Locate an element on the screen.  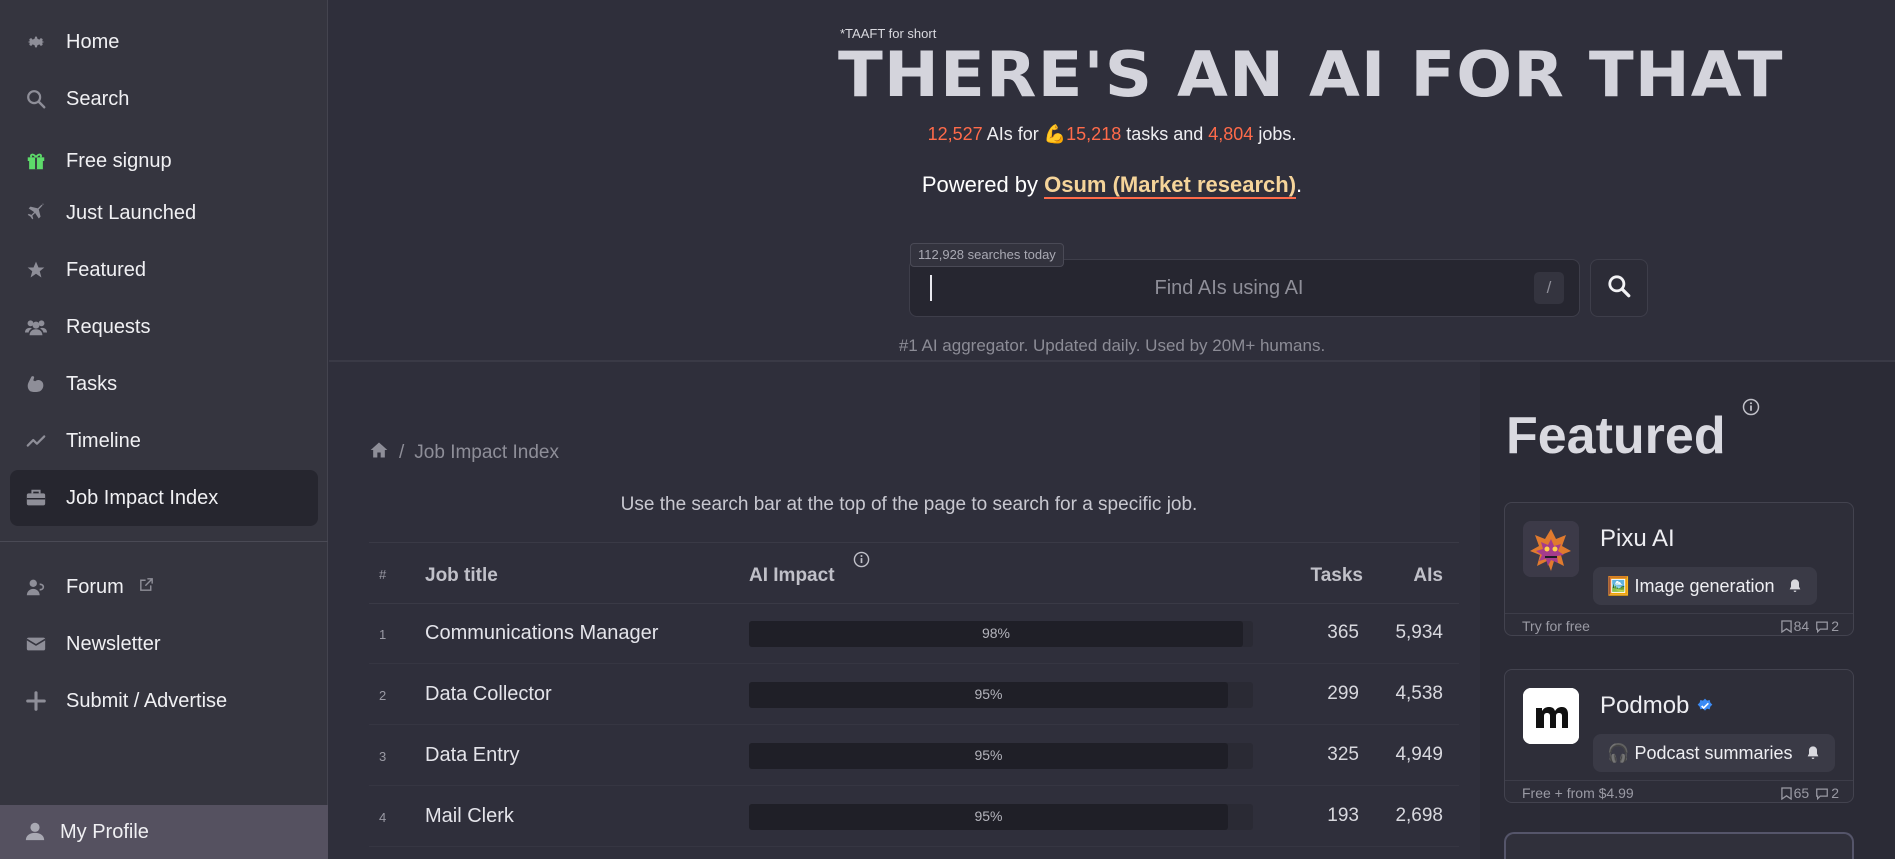
sidebar-item-job-impact-index: Job Impact Index is located at coordinates (164, 498).